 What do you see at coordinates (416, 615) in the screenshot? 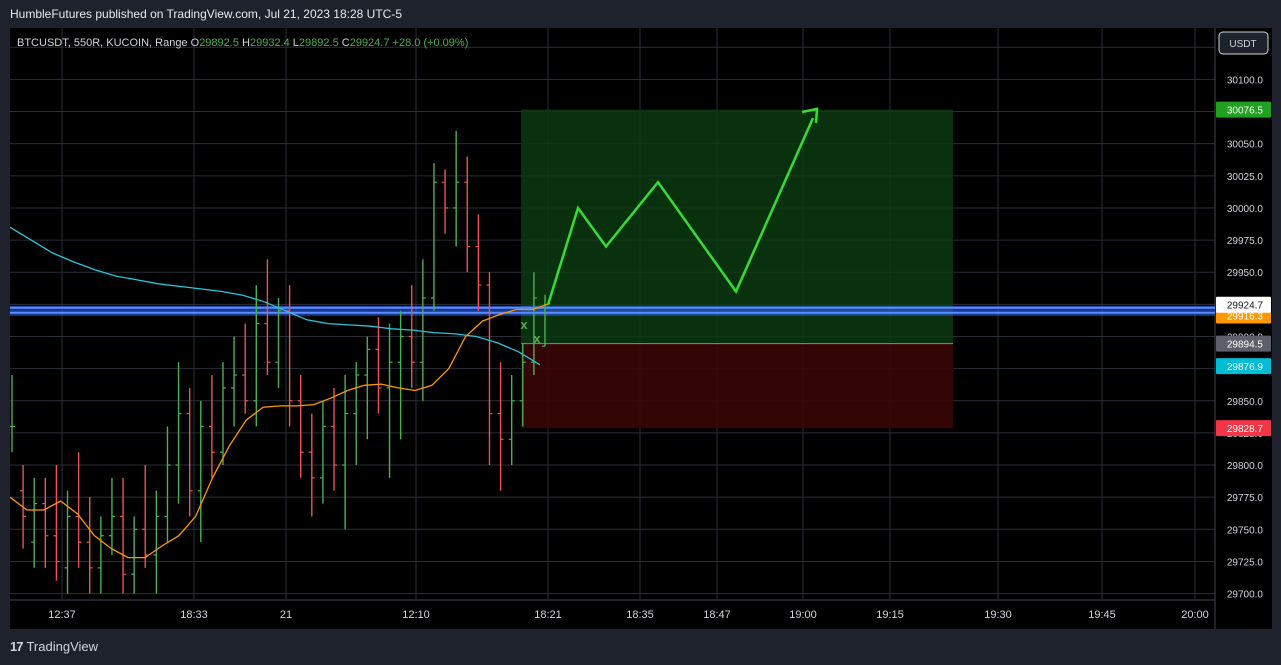
I see `x-tick-label: 12:10` at bounding box center [416, 615].